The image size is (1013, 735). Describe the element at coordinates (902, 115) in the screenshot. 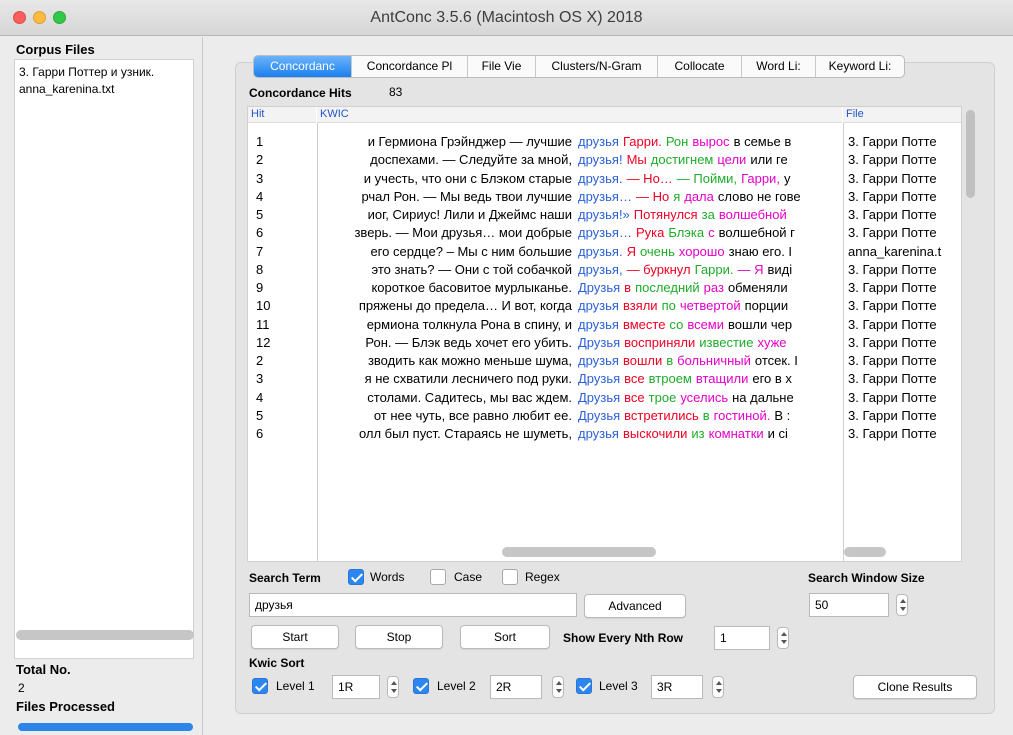

I see `file-column-header: File` at that location.